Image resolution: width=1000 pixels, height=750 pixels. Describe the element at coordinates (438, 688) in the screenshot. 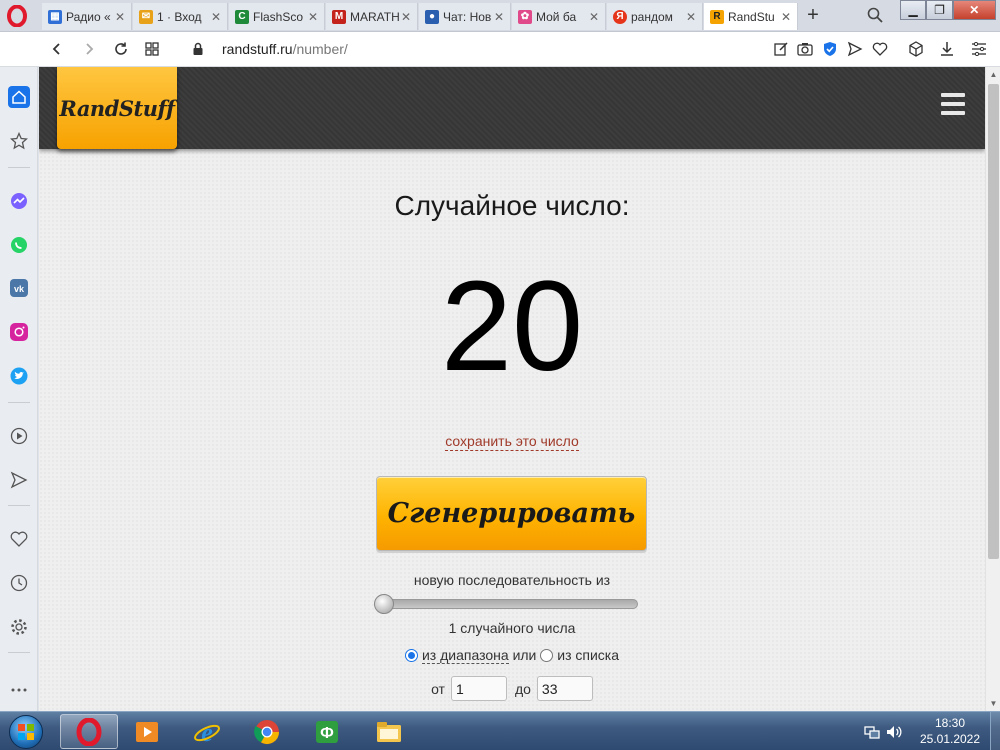

I see `from-label: от` at that location.